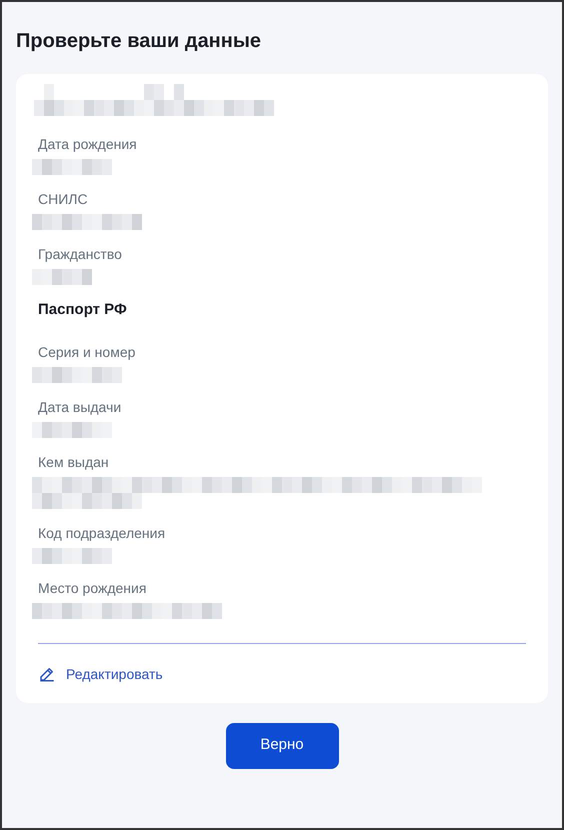 The height and width of the screenshot is (830, 564). I want to click on field-label: СНИЛС, so click(63, 199).